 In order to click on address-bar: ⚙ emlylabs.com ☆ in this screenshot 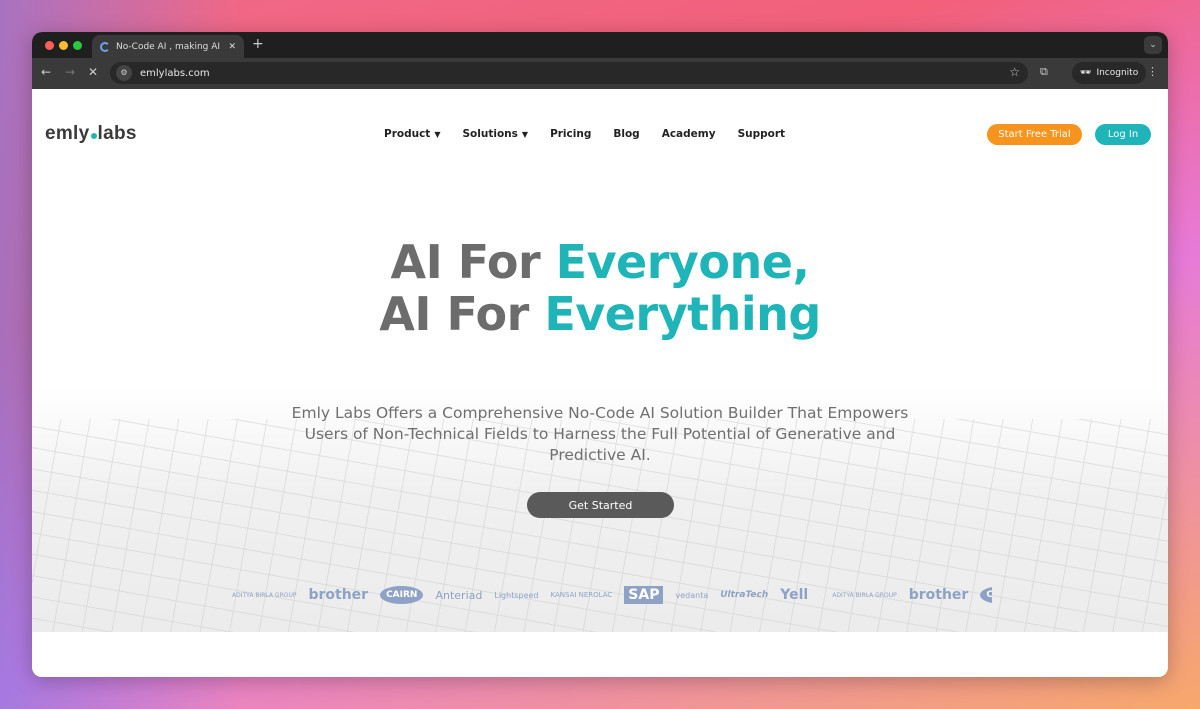, I will do `click(569, 73)`.